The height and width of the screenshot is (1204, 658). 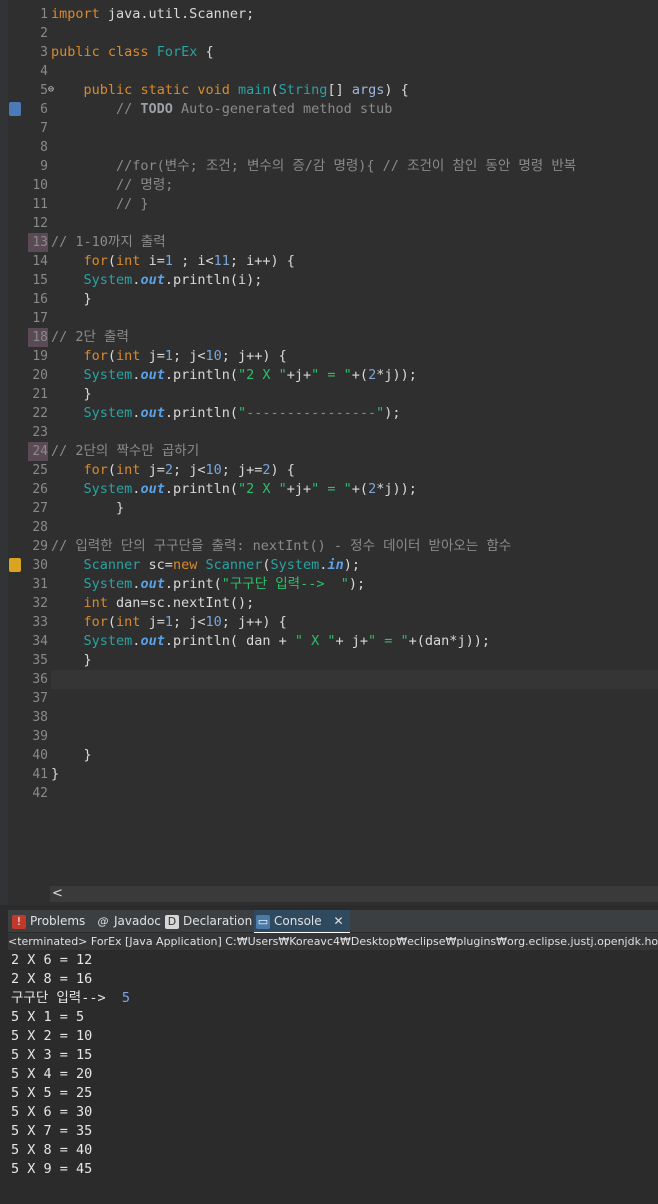 What do you see at coordinates (48, 921) in the screenshot?
I see `tab-problems: ! Problems` at bounding box center [48, 921].